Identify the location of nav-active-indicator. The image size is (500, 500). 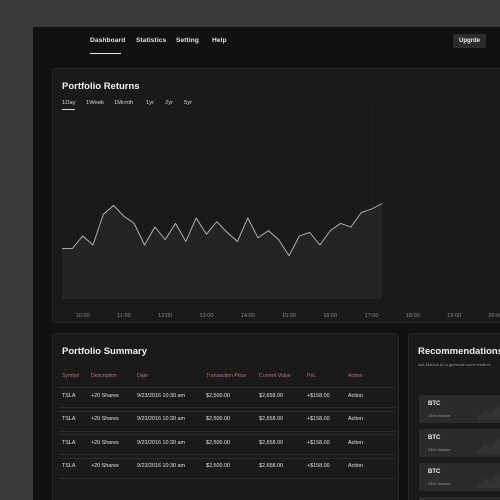
(105, 54).